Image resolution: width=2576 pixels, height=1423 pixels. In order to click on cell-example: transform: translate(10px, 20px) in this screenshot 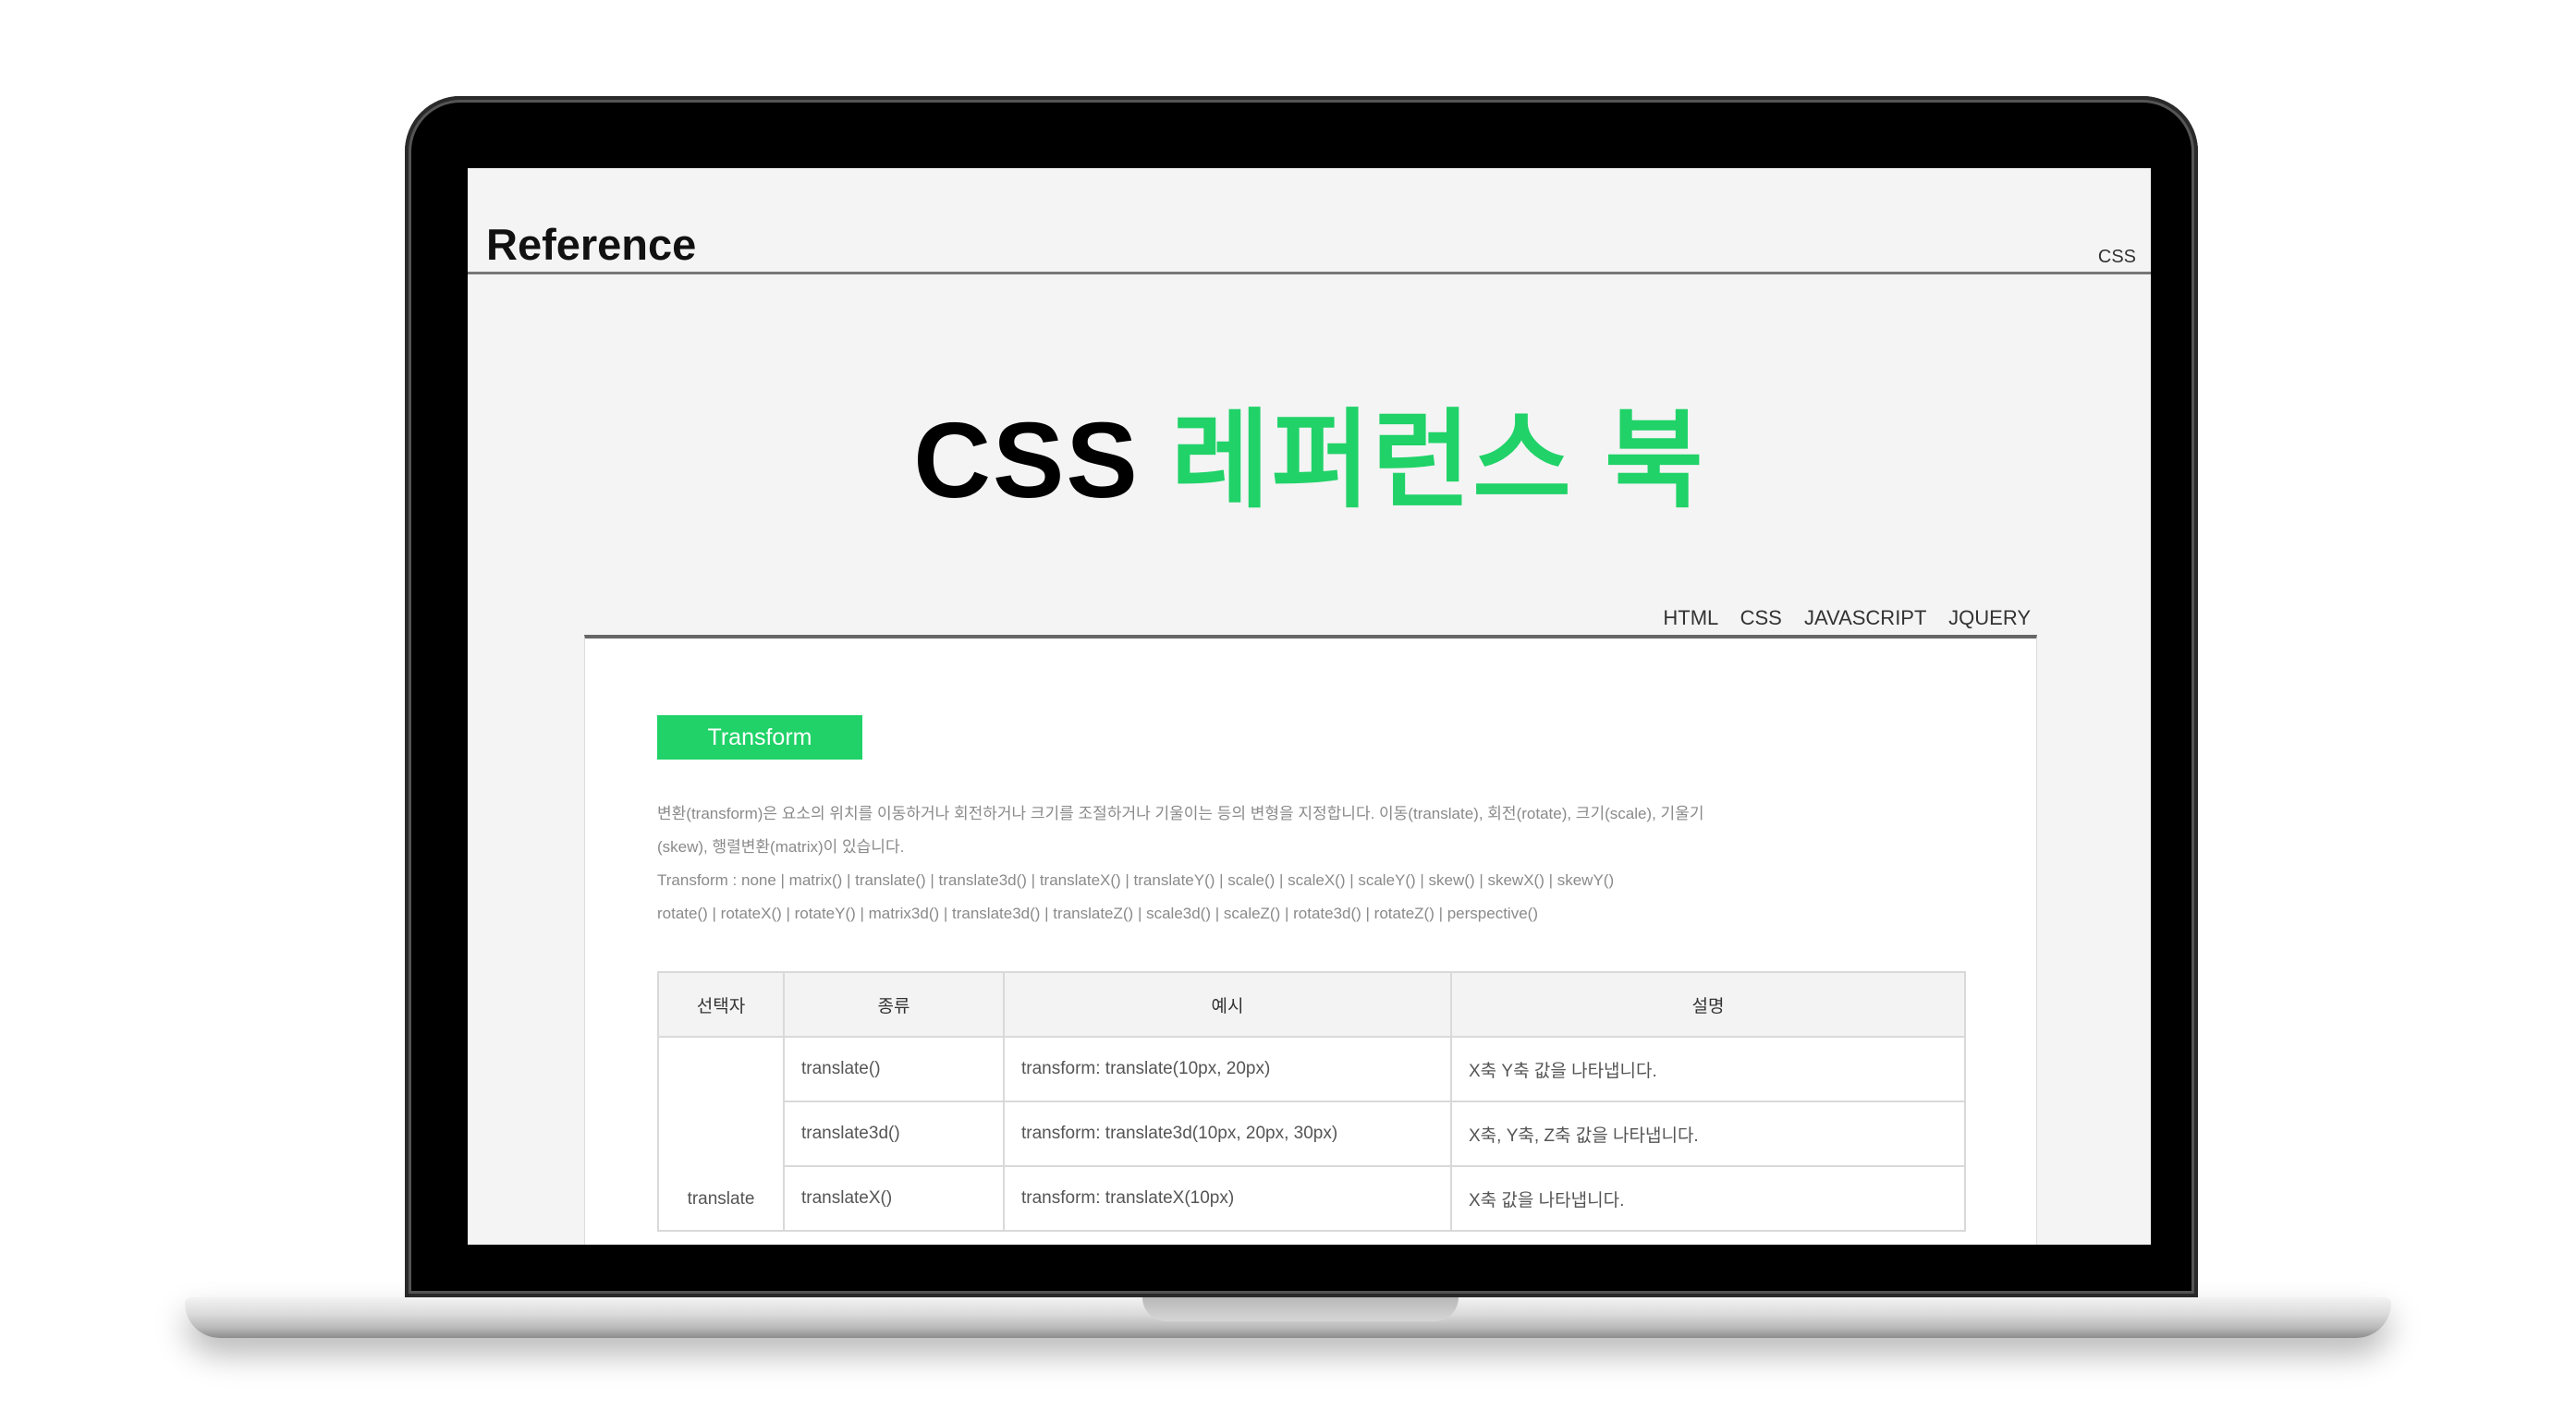, I will do `click(1227, 1069)`.